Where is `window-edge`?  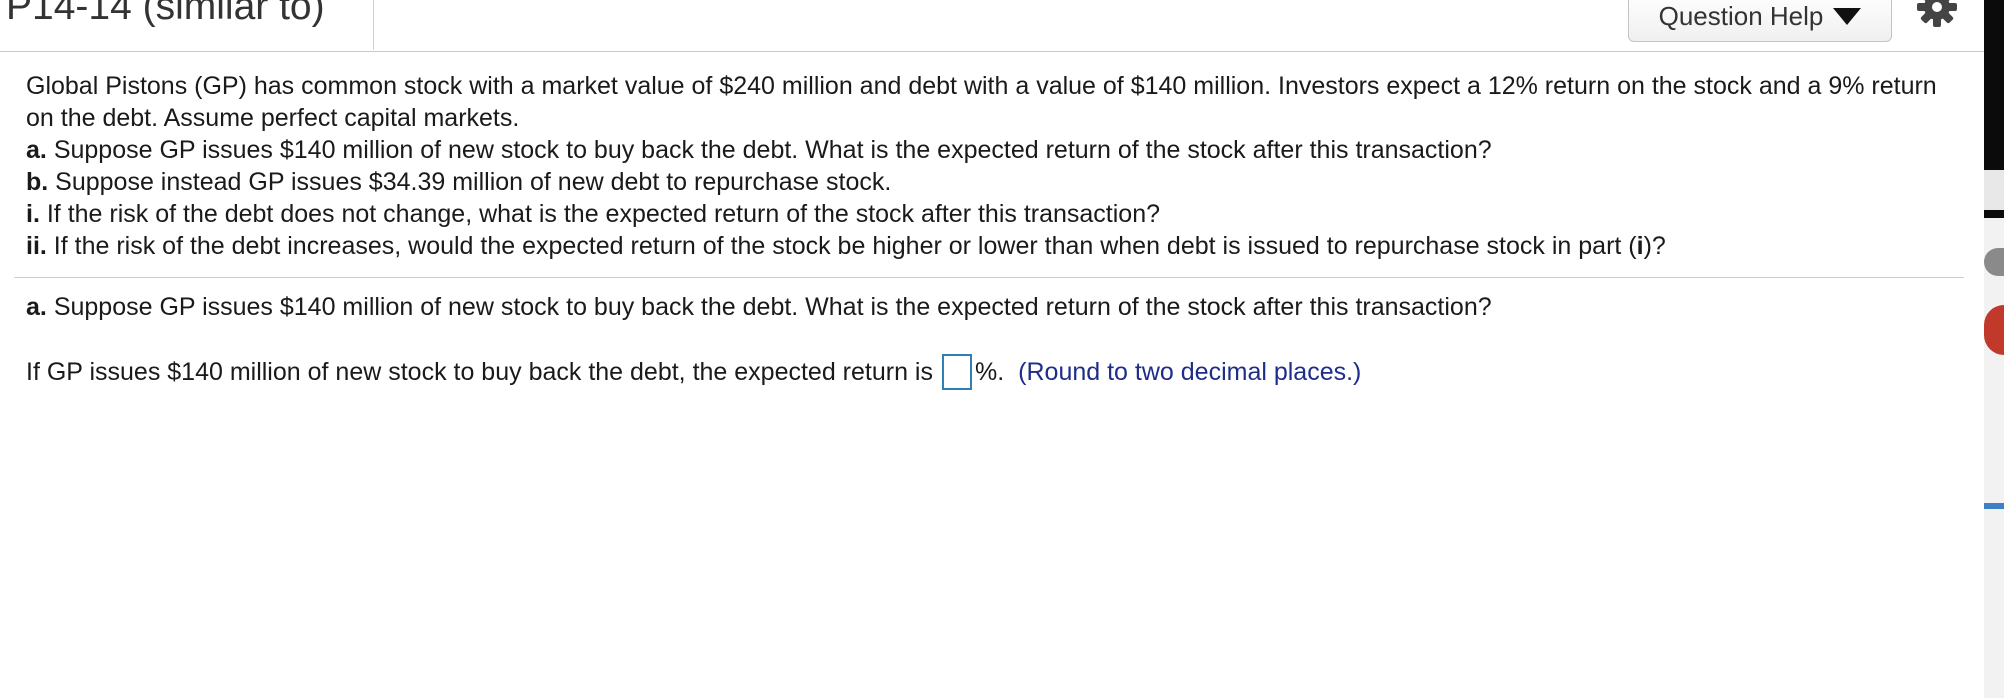
window-edge is located at coordinates (1994, 349).